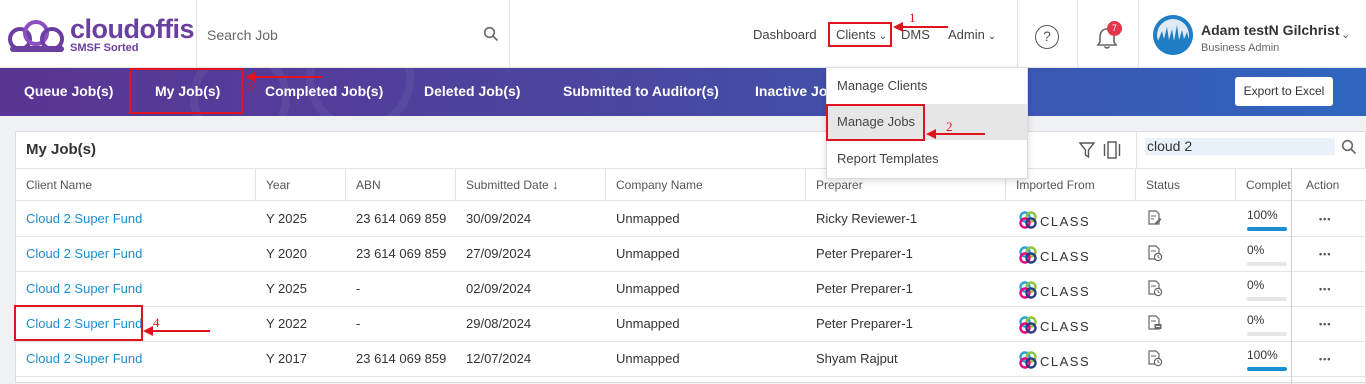 The height and width of the screenshot is (384, 1366). What do you see at coordinates (867, 218) in the screenshot?
I see `preparer-cell: Ricky Reviewer-1` at bounding box center [867, 218].